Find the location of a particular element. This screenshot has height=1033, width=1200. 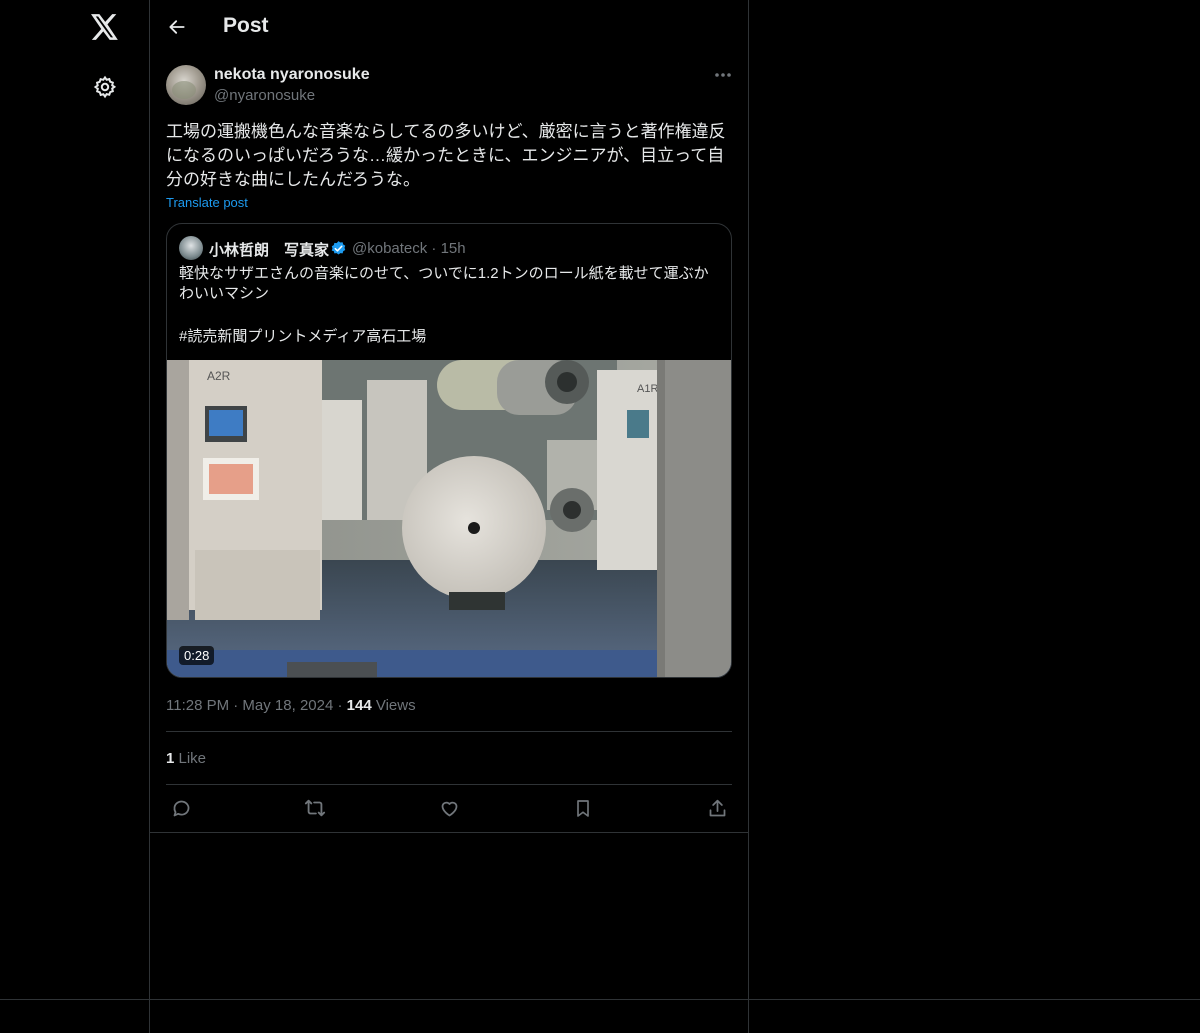

more-options-icon is located at coordinates (723, 75).